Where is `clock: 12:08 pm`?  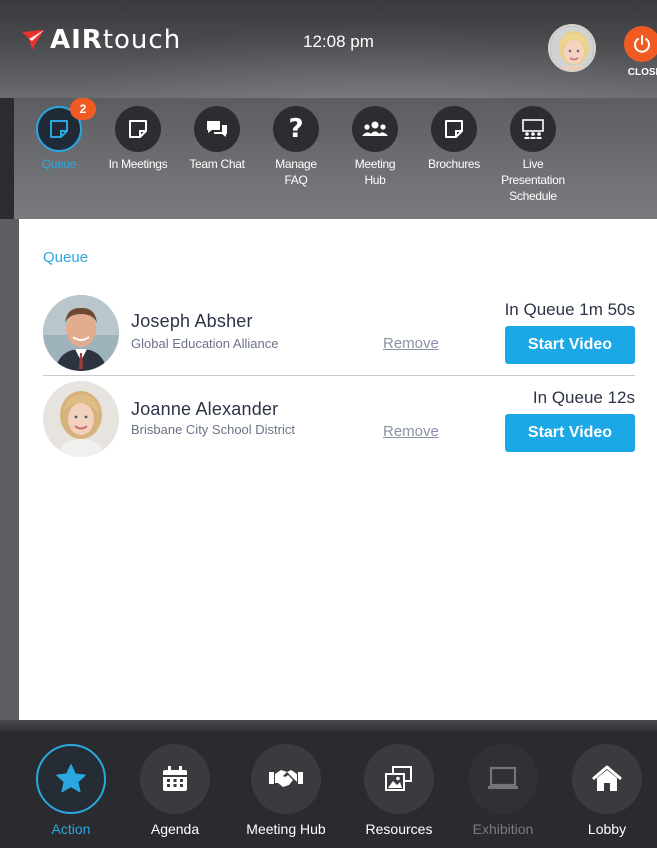
clock: 12:08 pm is located at coordinates (338, 41).